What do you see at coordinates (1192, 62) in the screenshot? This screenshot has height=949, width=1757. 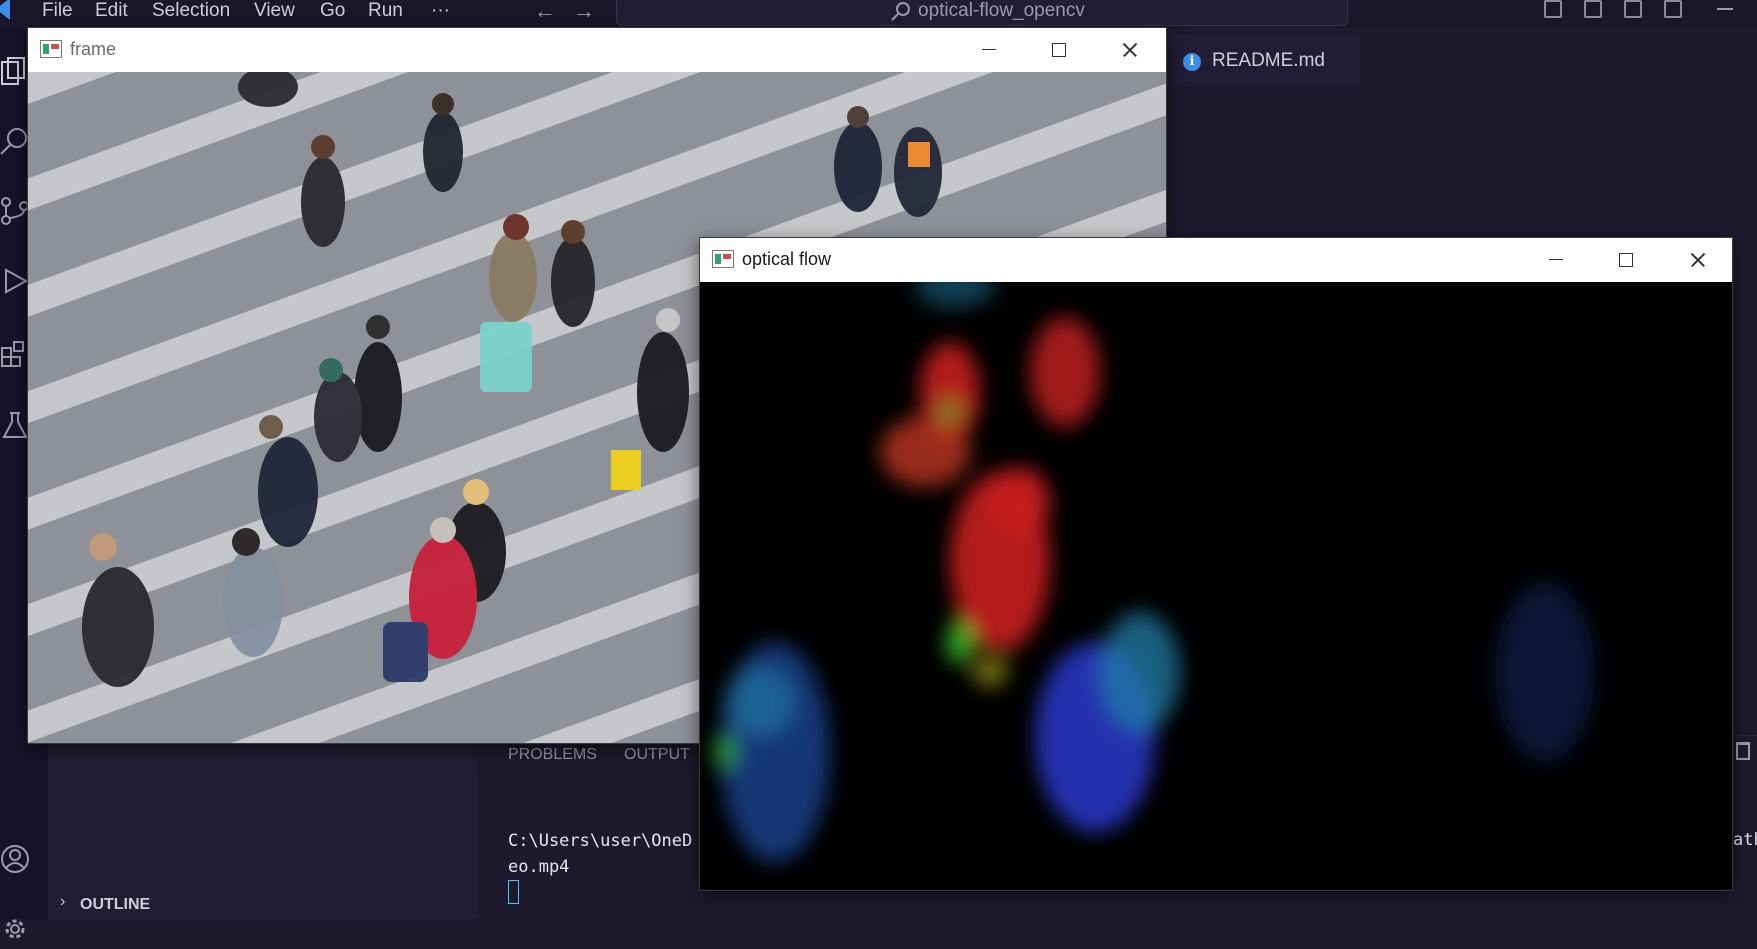 I see `info-icon: i` at bounding box center [1192, 62].